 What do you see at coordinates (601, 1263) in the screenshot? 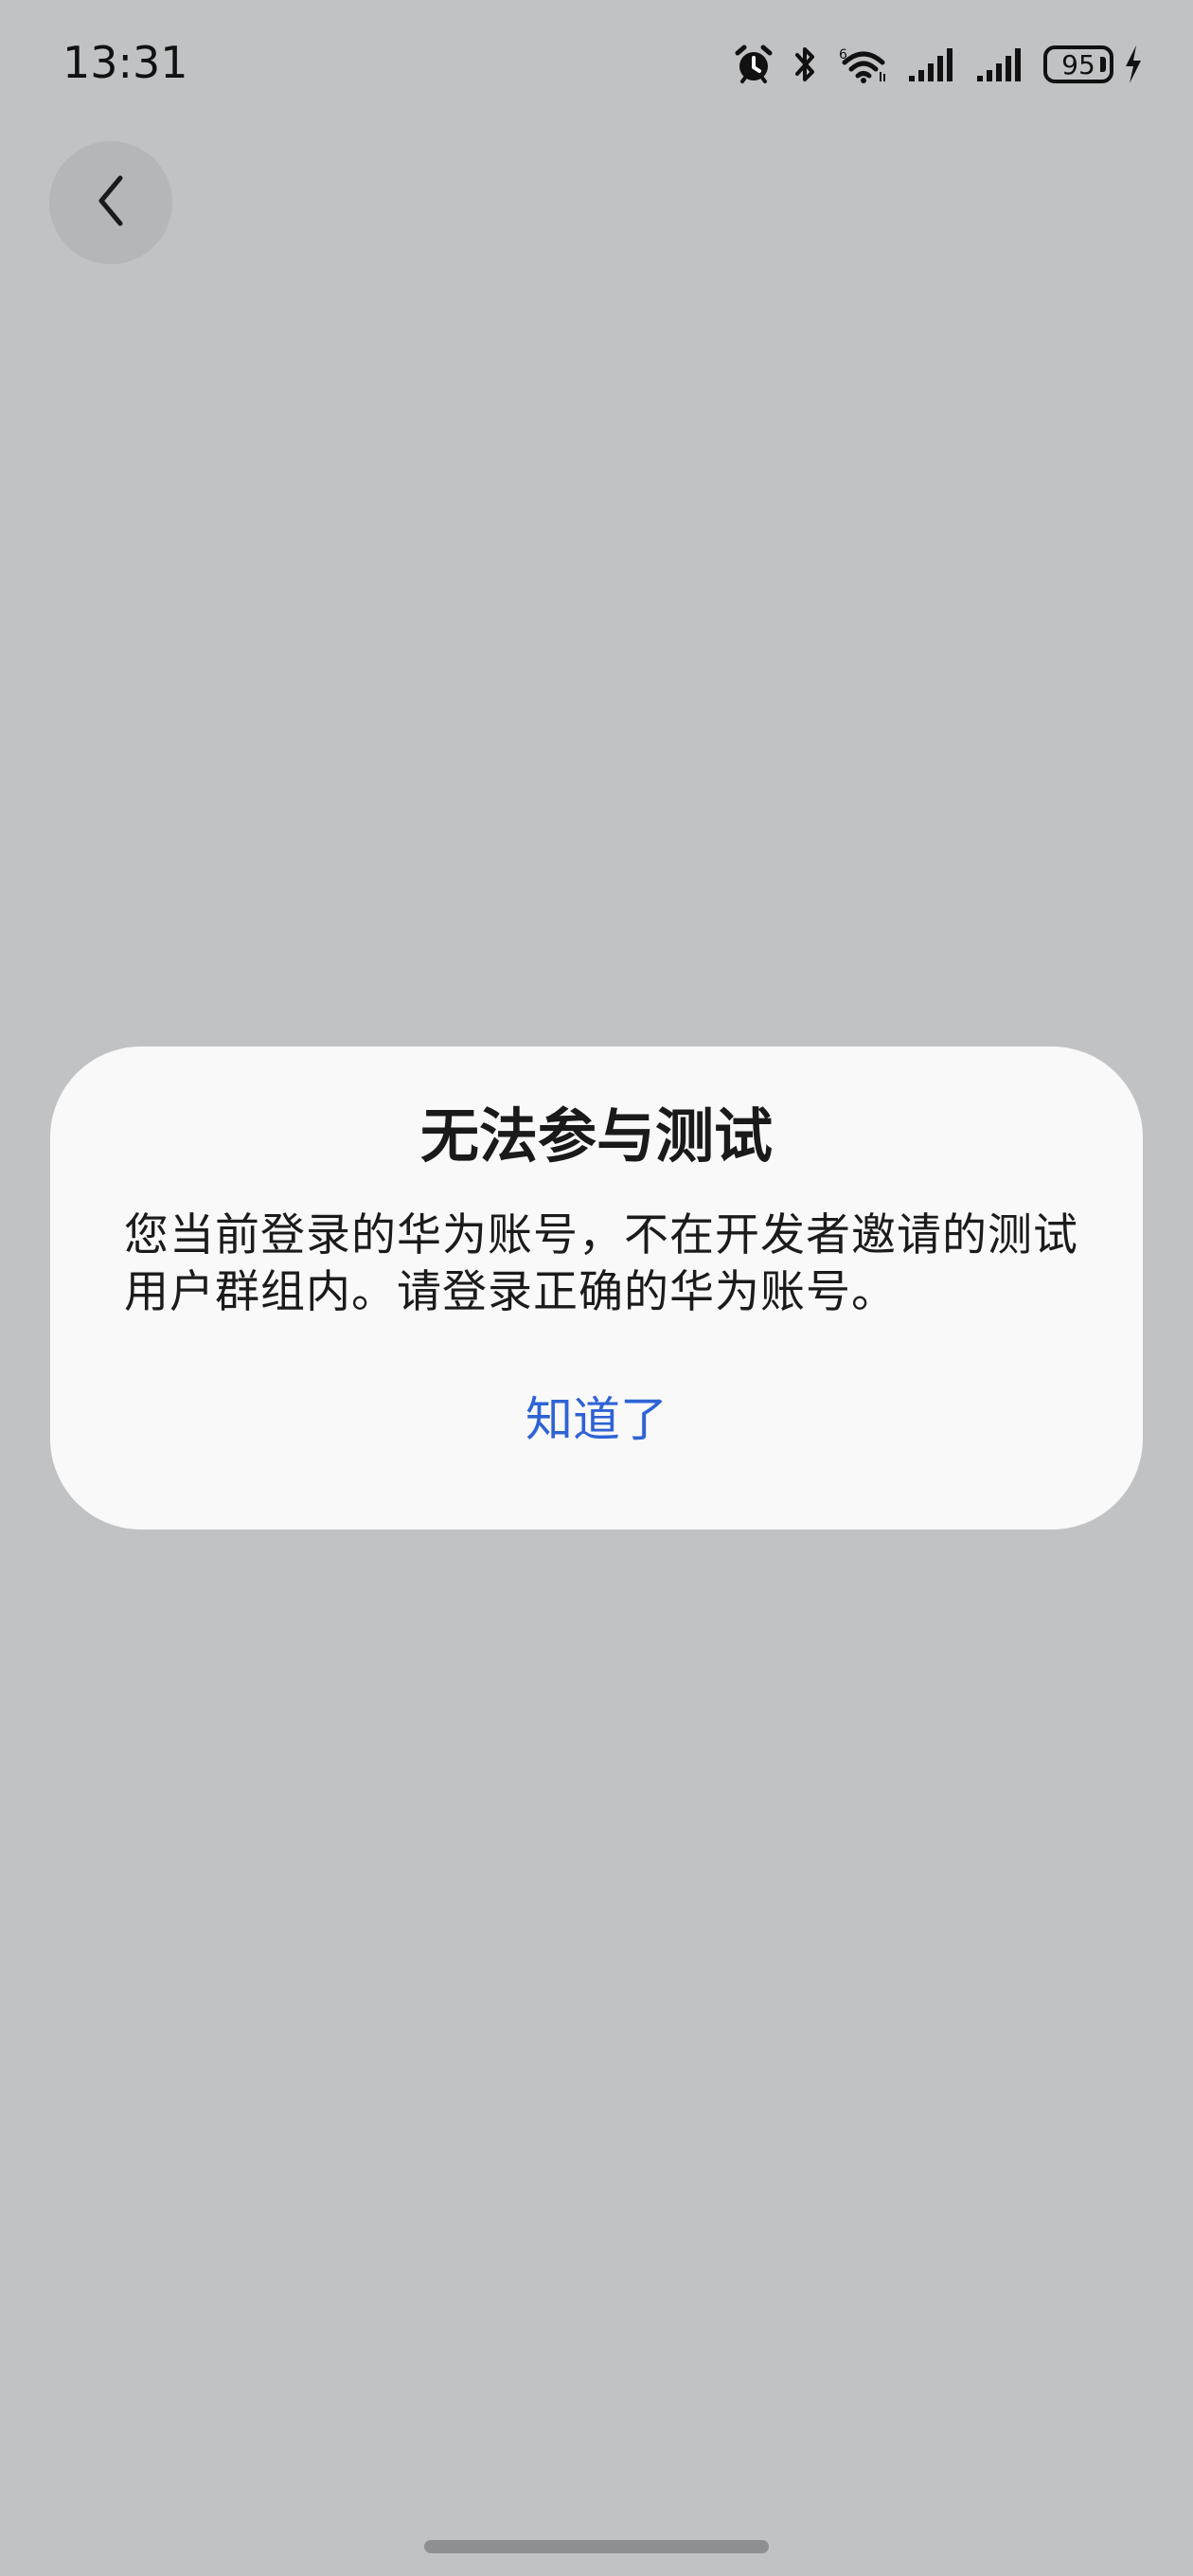
I see `dialog-message: 您当前登录的华为账号，不在开发者邀请的测试用户群组内。请登录正确的华为账号。` at bounding box center [601, 1263].